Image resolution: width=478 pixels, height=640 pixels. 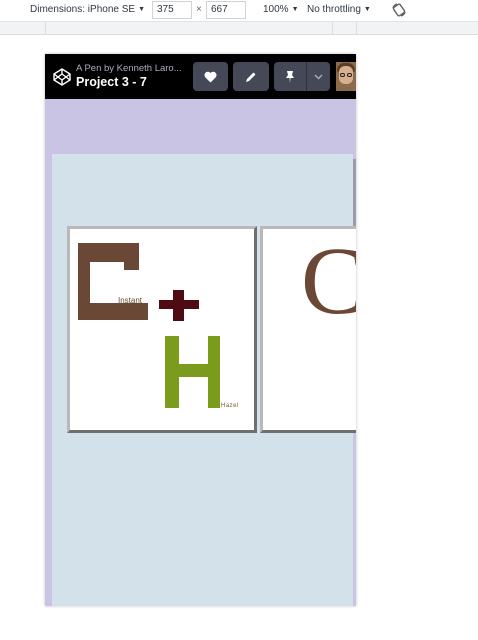 I want to click on throttling-label: No throttling, so click(x=334, y=9).